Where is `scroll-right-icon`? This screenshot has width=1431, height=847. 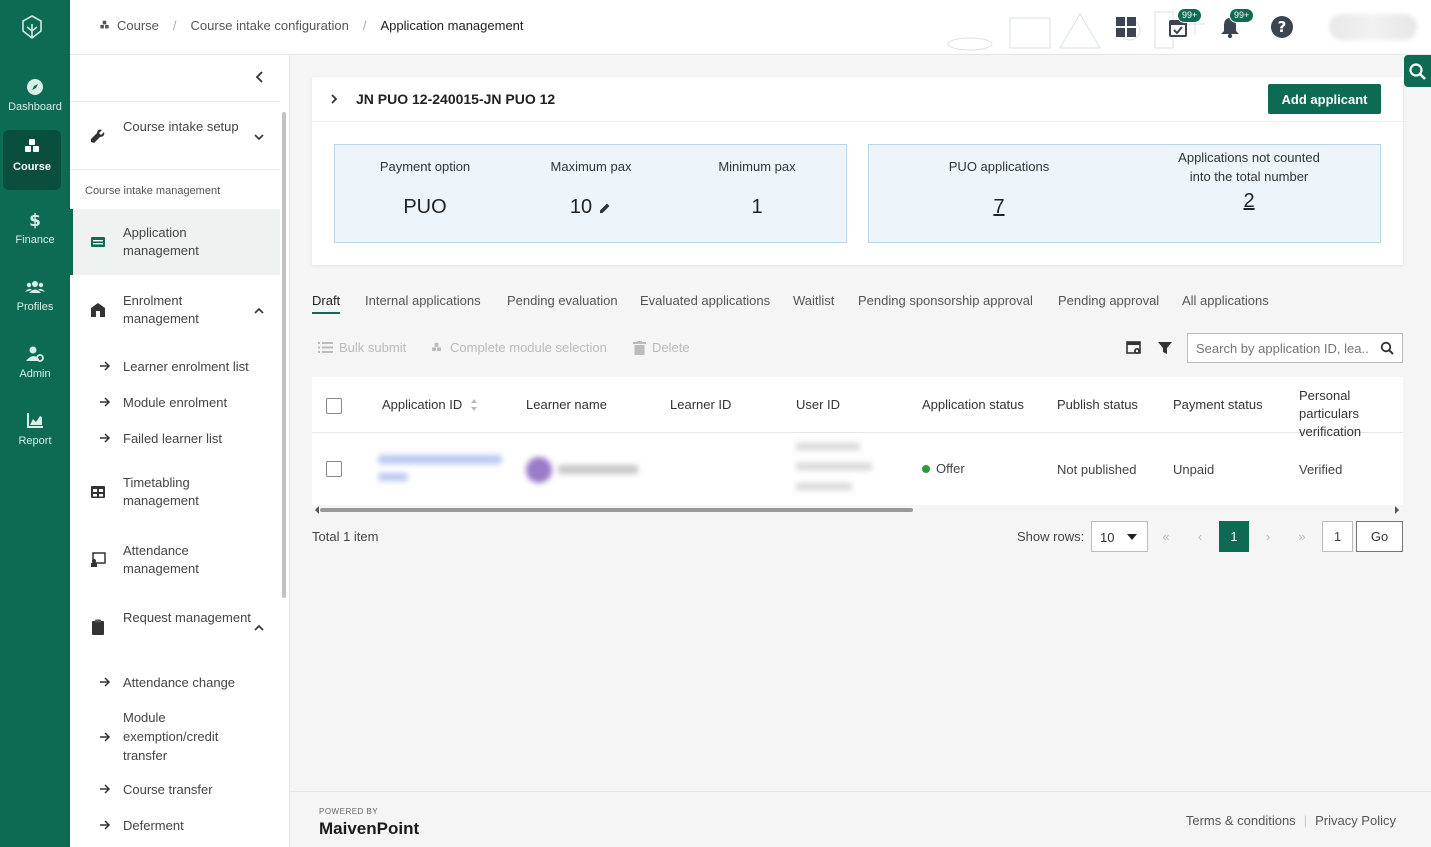 scroll-right-icon is located at coordinates (1397, 510).